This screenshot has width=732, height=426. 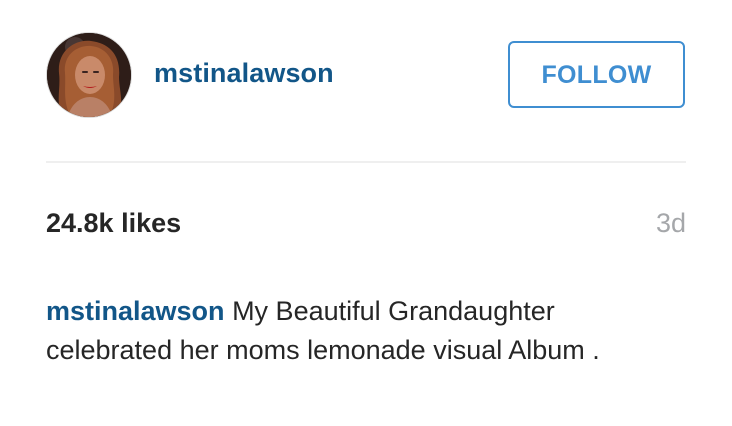 What do you see at coordinates (366, 162) in the screenshot?
I see `divider` at bounding box center [366, 162].